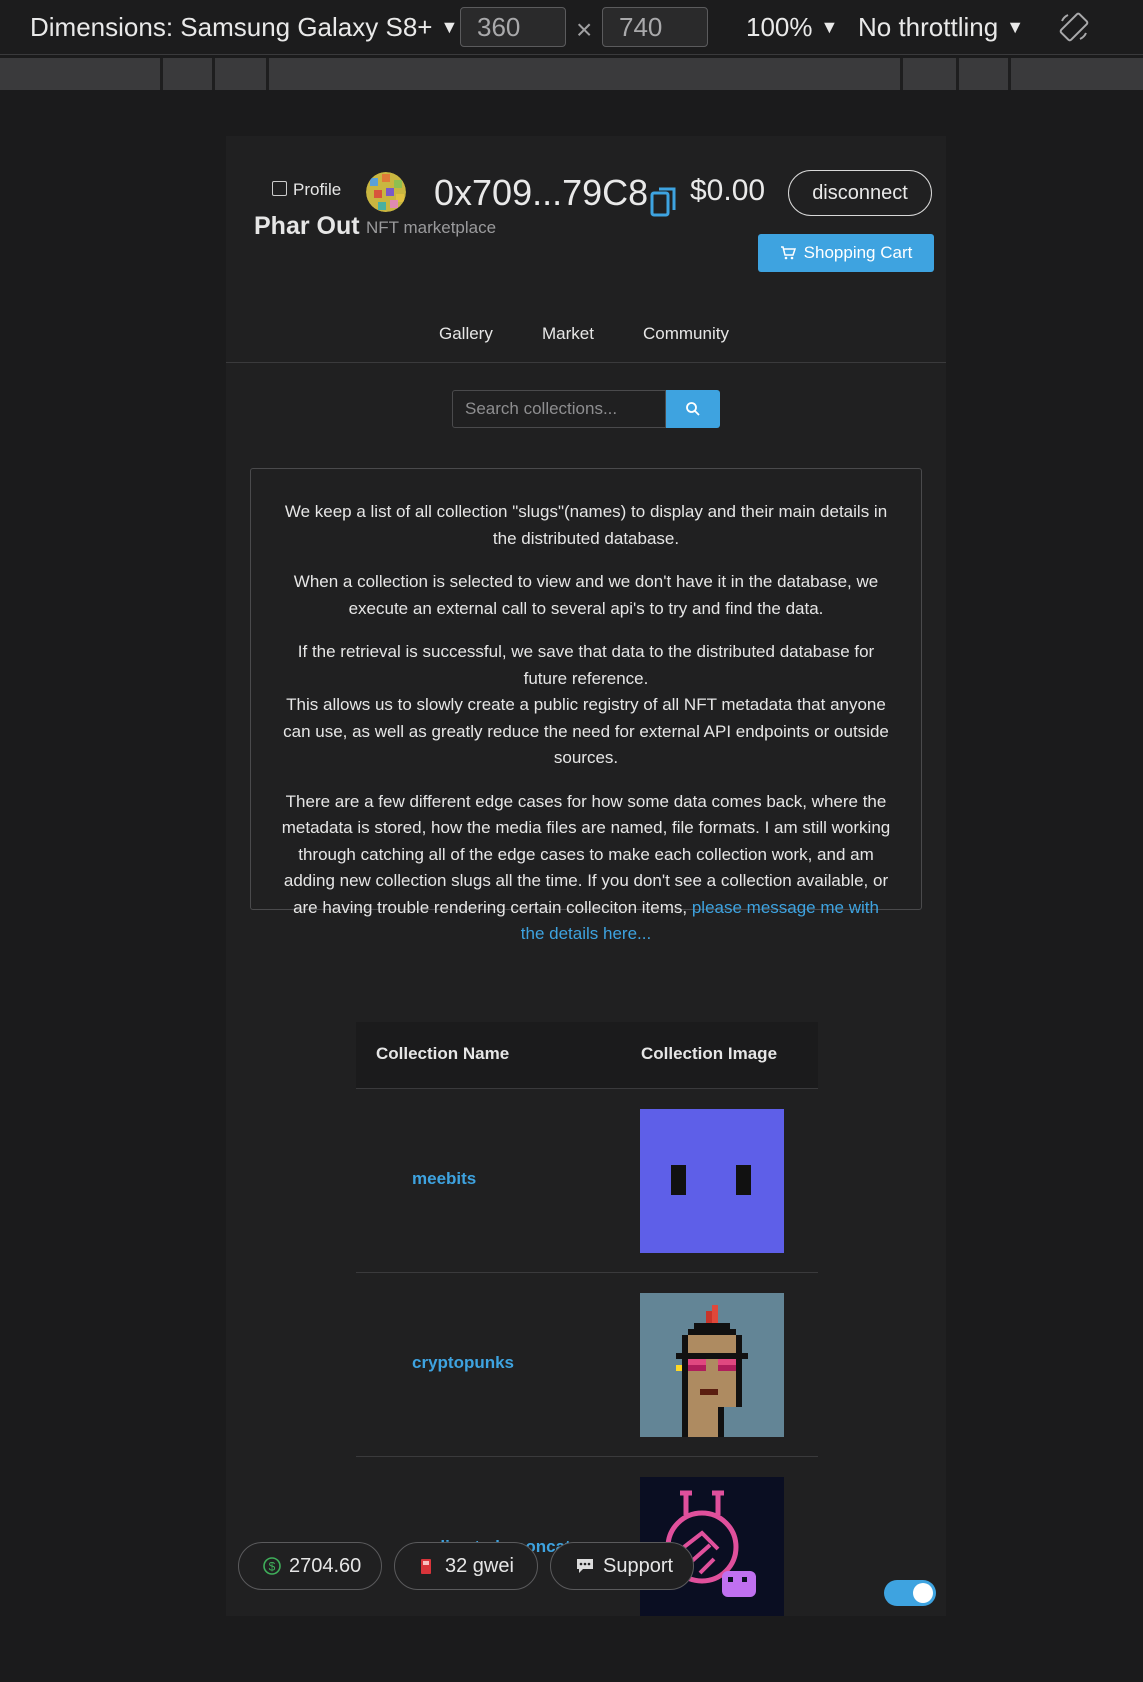 The width and height of the screenshot is (1143, 1682). I want to click on shopping-cart-button: Shopping Cart, so click(846, 253).